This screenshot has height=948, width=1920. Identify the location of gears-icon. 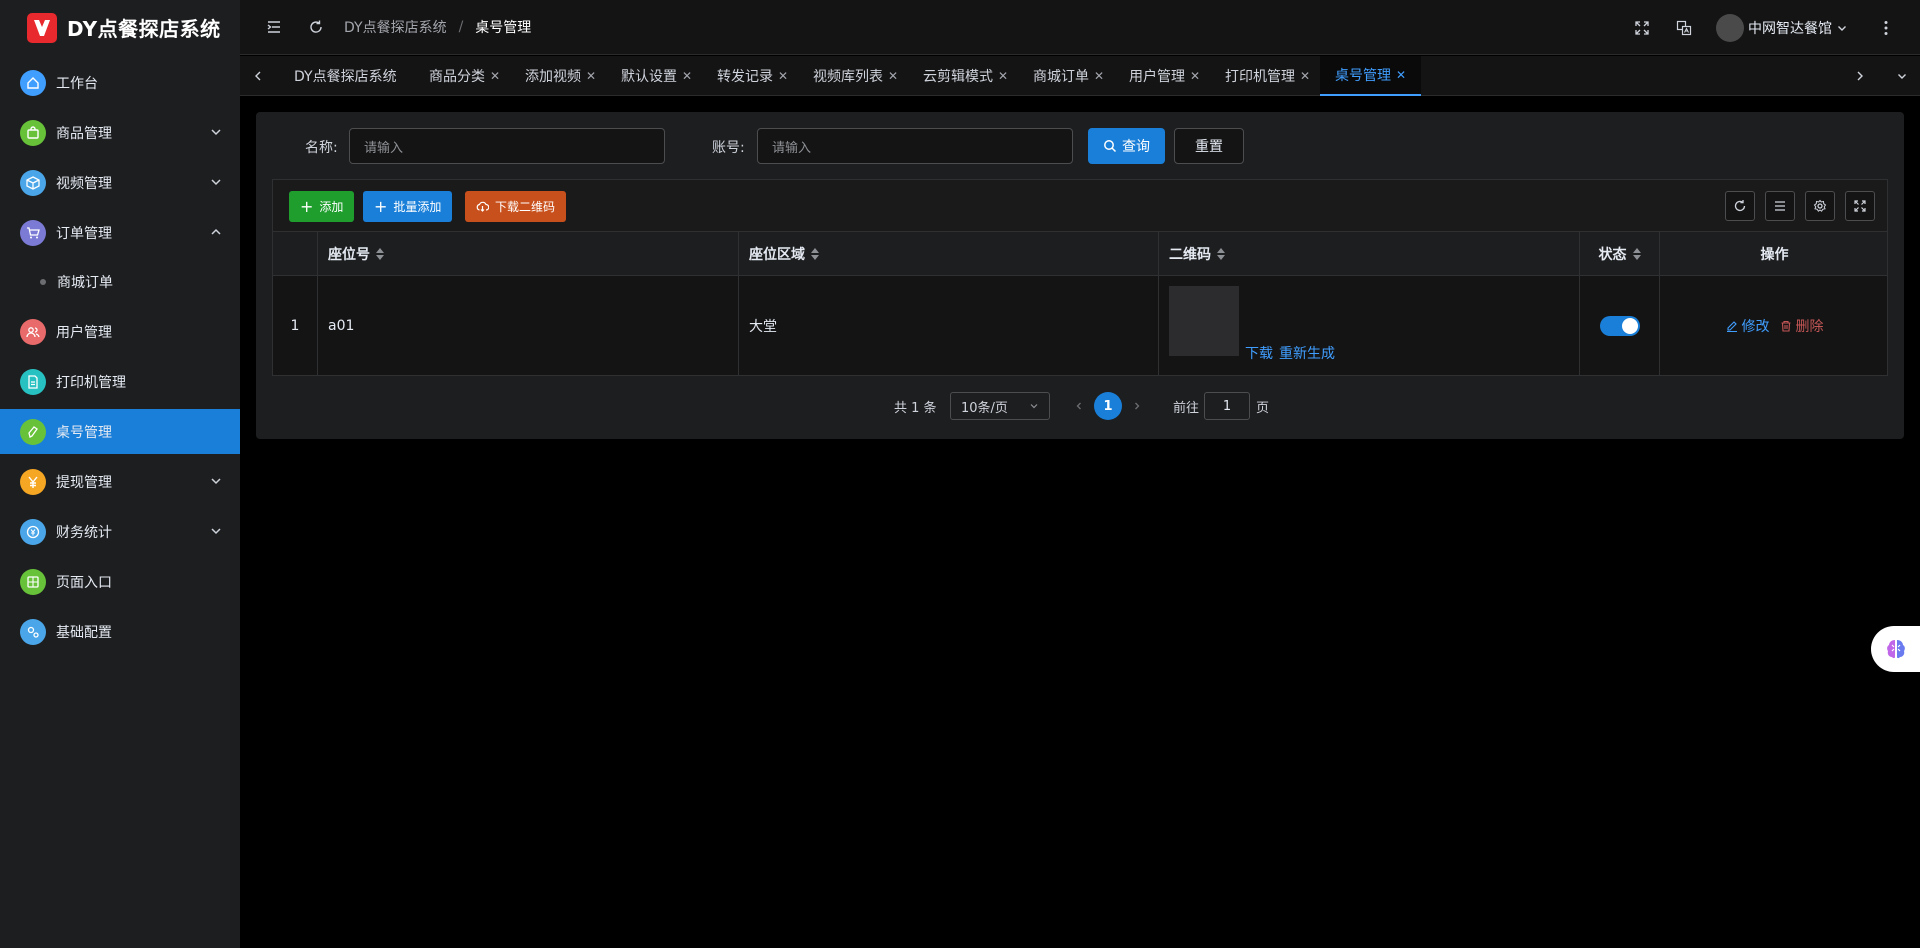
(33, 631).